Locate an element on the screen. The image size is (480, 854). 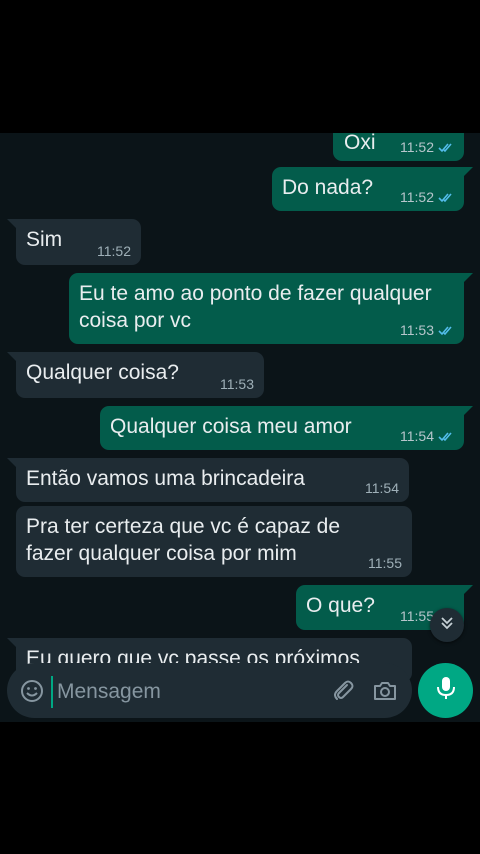
chevron-double-down-icon is located at coordinates (447, 625).